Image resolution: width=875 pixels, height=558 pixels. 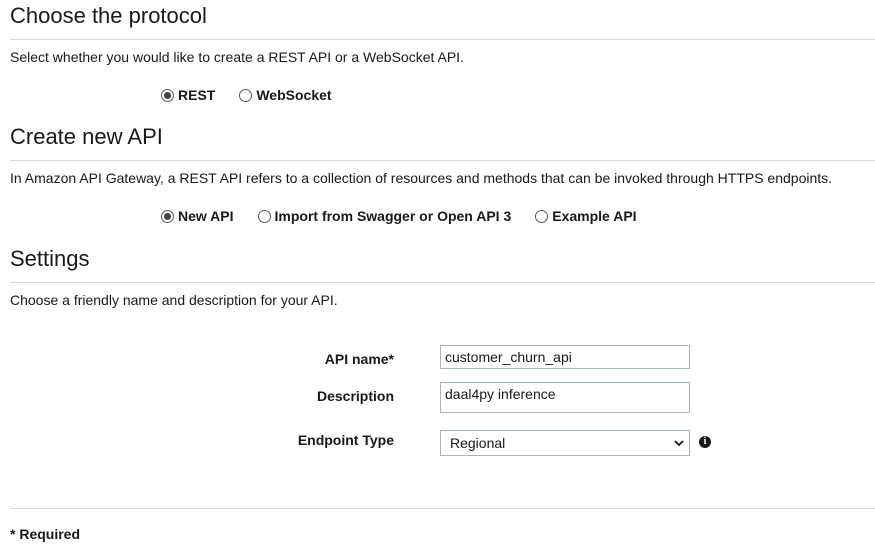 What do you see at coordinates (442, 282) in the screenshot?
I see `settings-divider` at bounding box center [442, 282].